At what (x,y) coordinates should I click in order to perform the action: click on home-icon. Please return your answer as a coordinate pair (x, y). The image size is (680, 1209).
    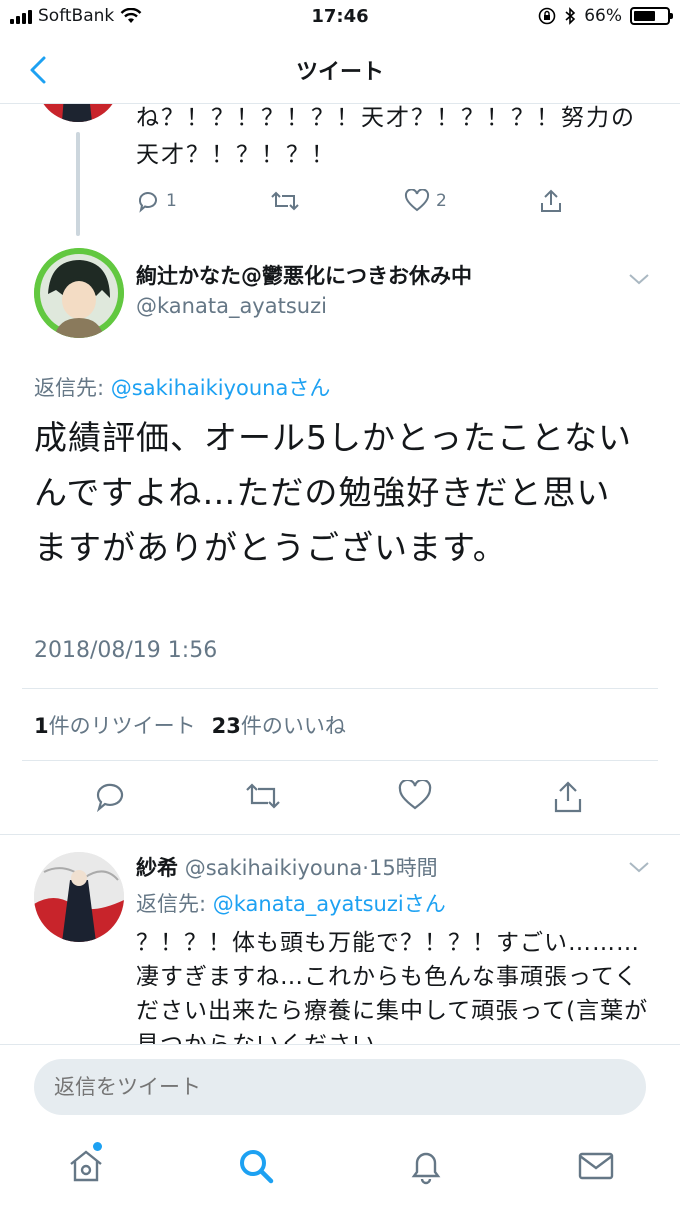
    Looking at the image, I should click on (86, 1166).